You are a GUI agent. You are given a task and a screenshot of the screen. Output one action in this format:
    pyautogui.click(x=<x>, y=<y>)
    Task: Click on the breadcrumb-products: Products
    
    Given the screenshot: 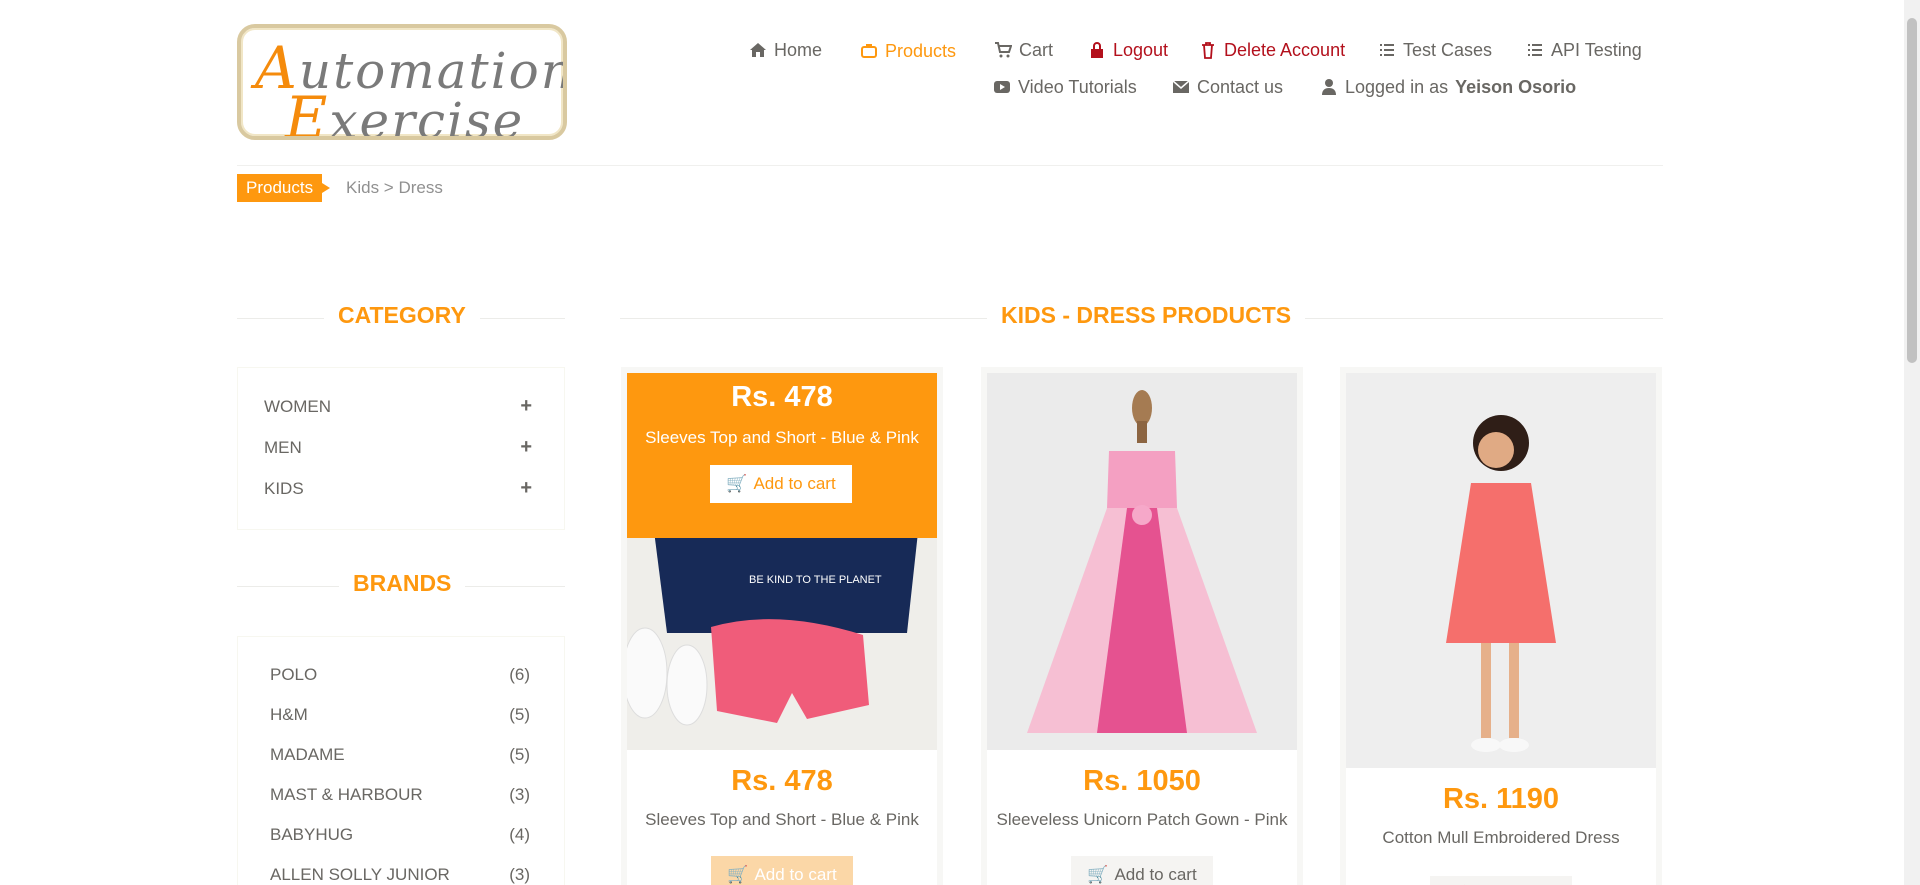 What is the action you would take?
    pyautogui.click(x=284, y=188)
    